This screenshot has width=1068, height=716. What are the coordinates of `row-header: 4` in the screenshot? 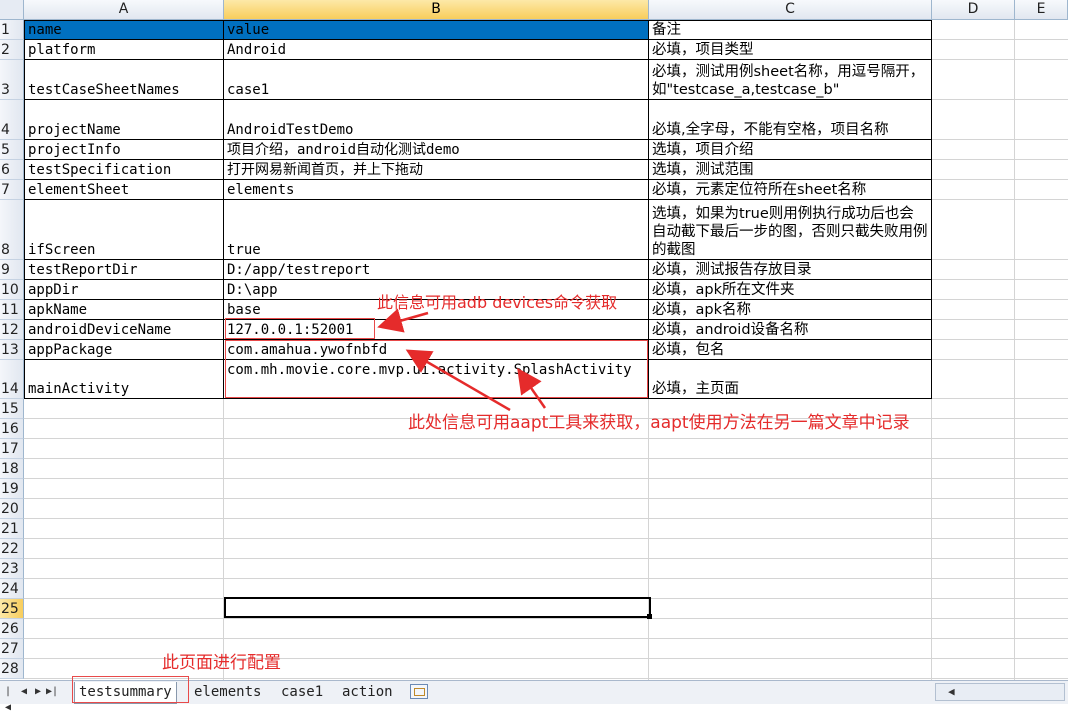 It's located at (12, 120).